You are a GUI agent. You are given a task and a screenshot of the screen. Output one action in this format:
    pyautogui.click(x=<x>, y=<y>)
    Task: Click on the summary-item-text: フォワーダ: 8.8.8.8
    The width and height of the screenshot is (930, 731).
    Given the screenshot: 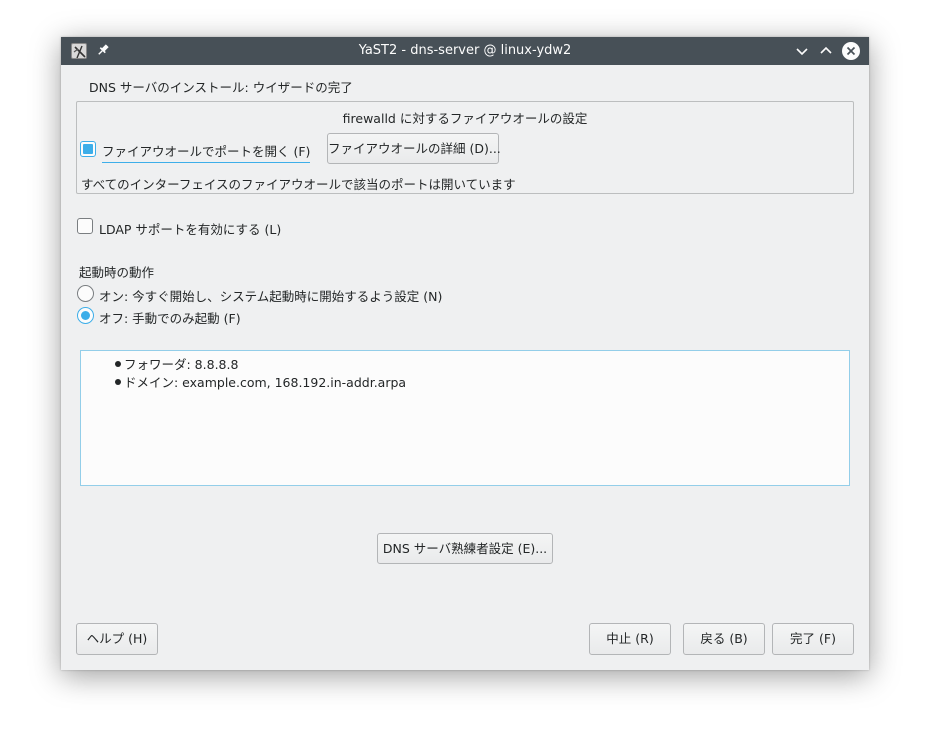 What is the action you would take?
    pyautogui.click(x=181, y=364)
    